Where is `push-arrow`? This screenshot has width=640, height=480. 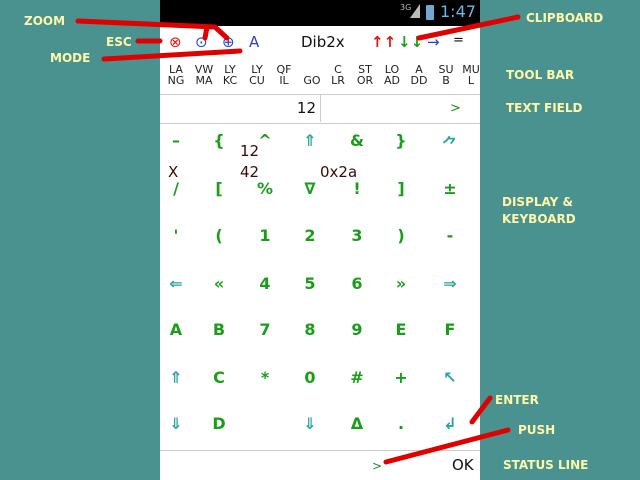
push-arrow is located at coordinates (447, 446).